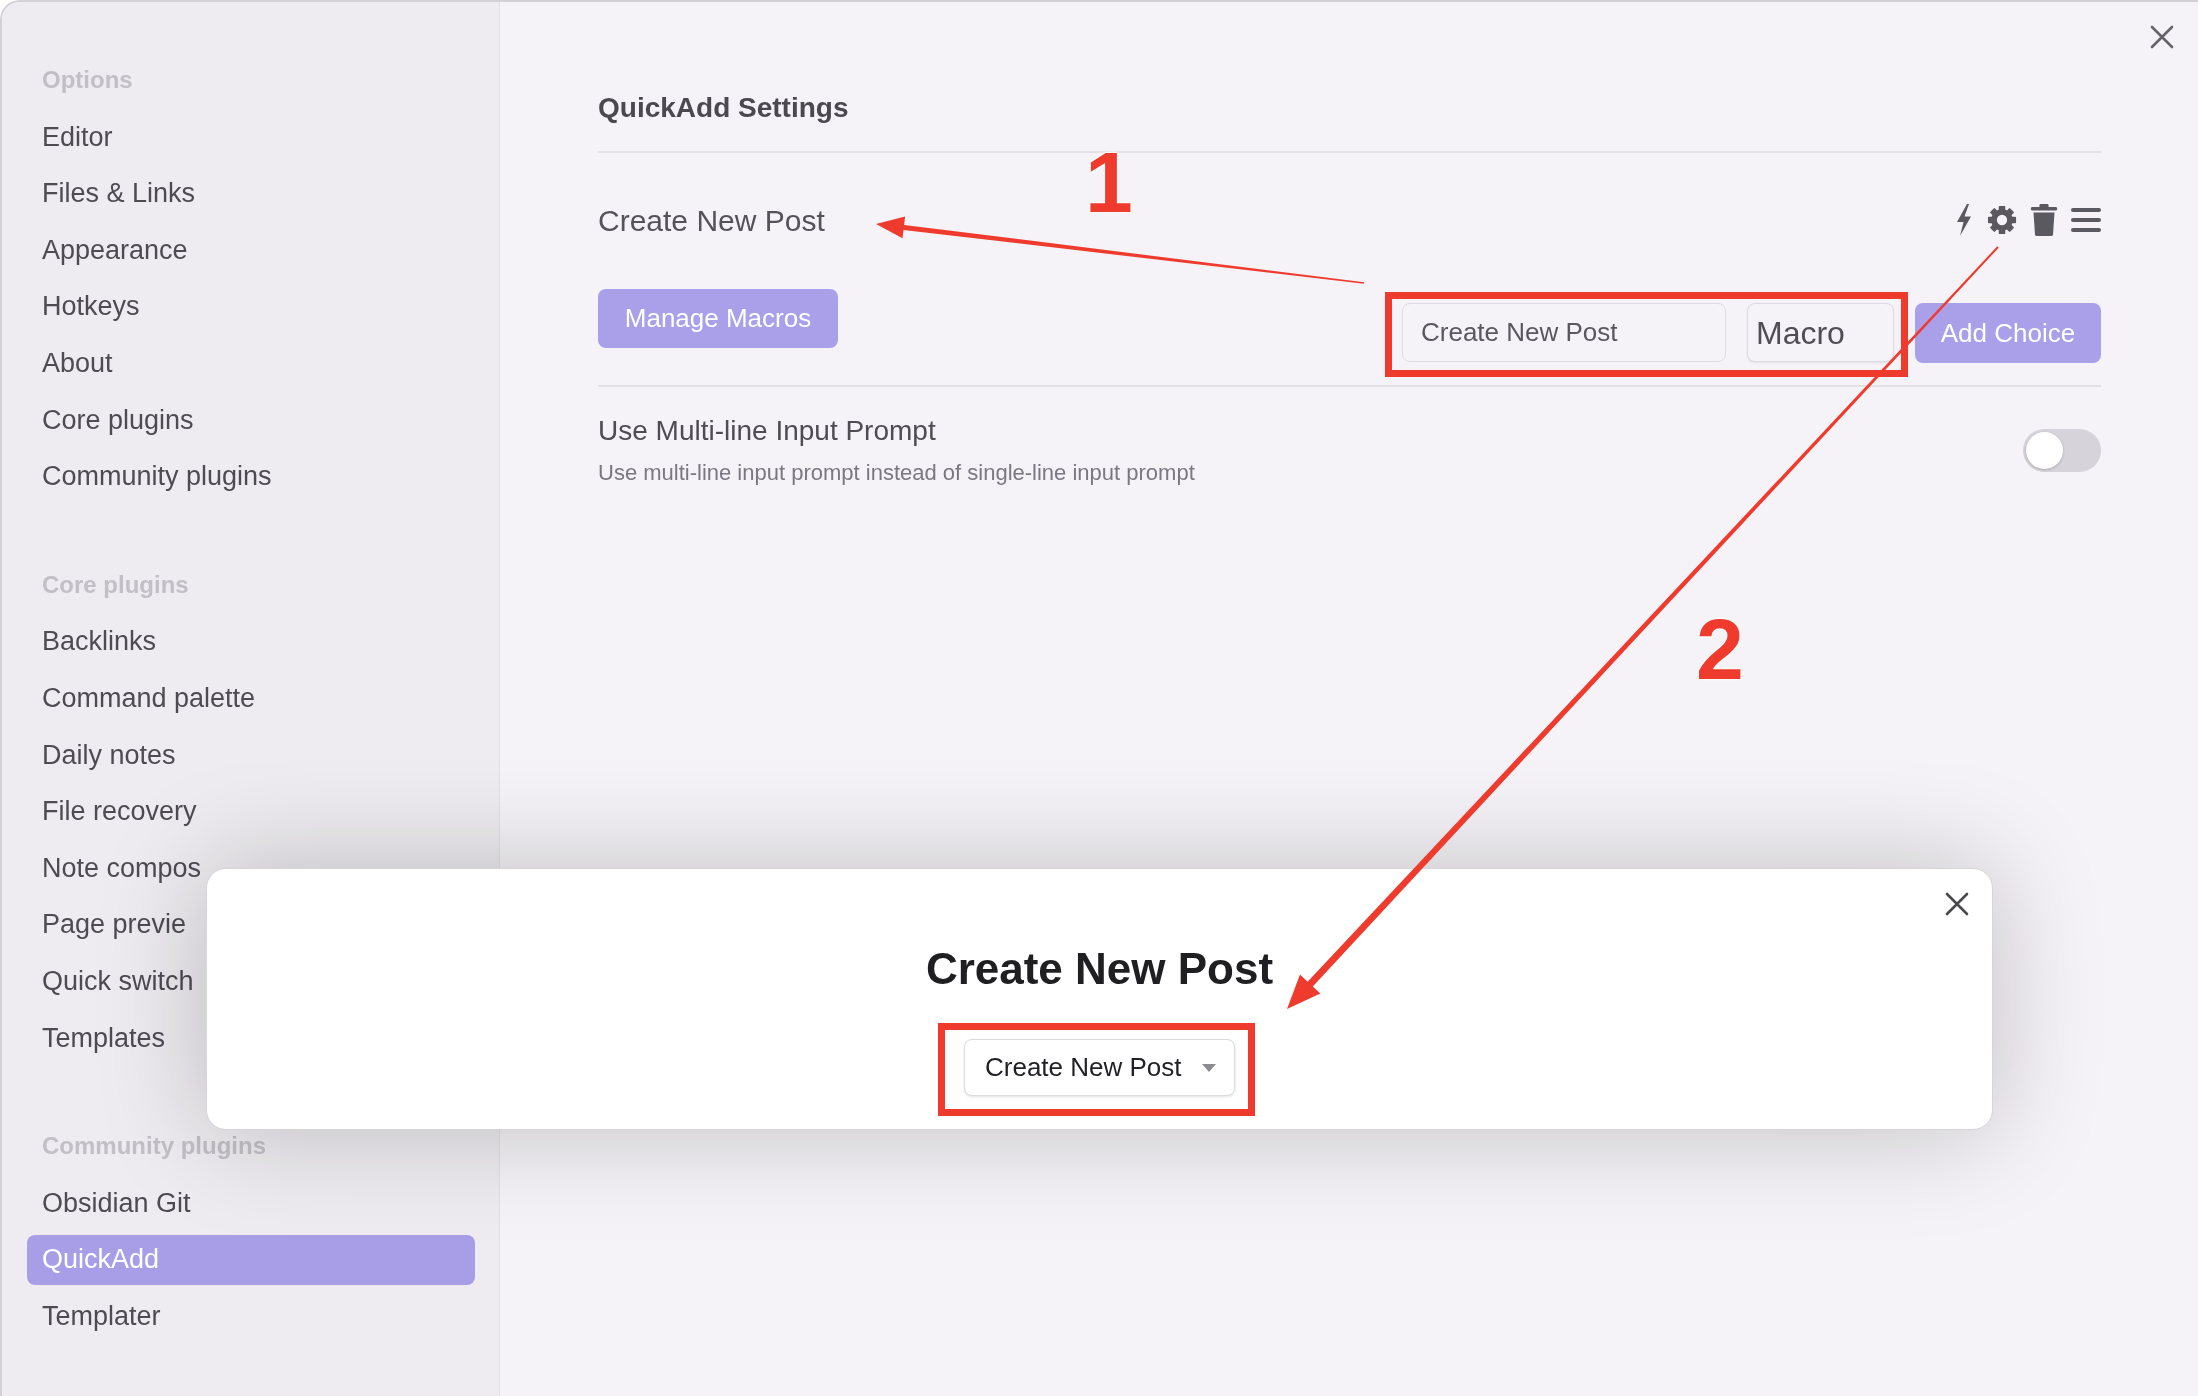 This screenshot has width=2198, height=1396. Describe the element at coordinates (2044, 220) in the screenshot. I see `trash-icon` at that location.